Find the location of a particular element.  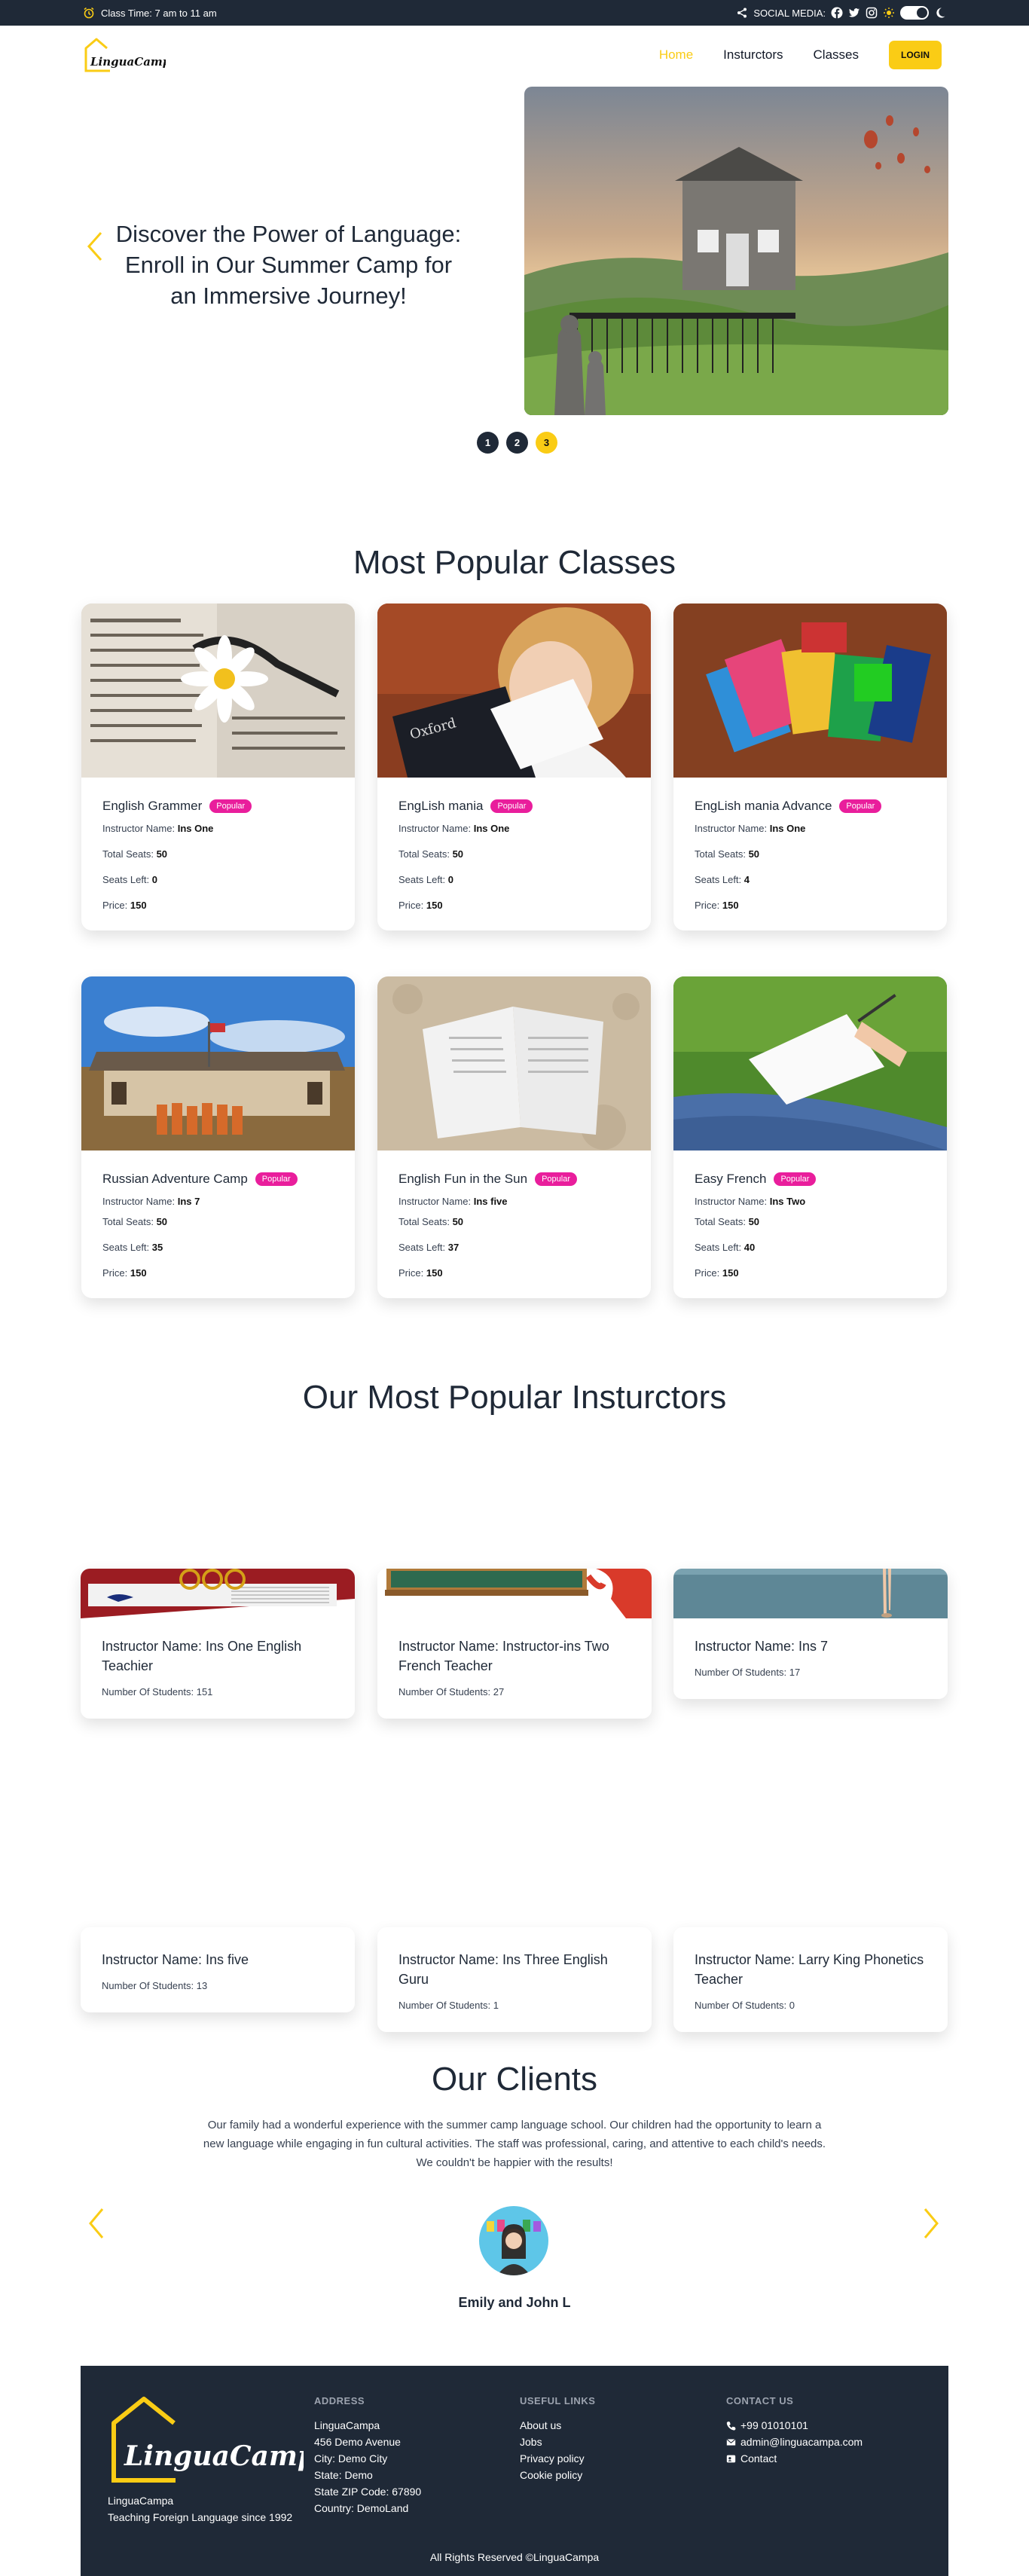

class-name: EngLish mania is located at coordinates (441, 806).